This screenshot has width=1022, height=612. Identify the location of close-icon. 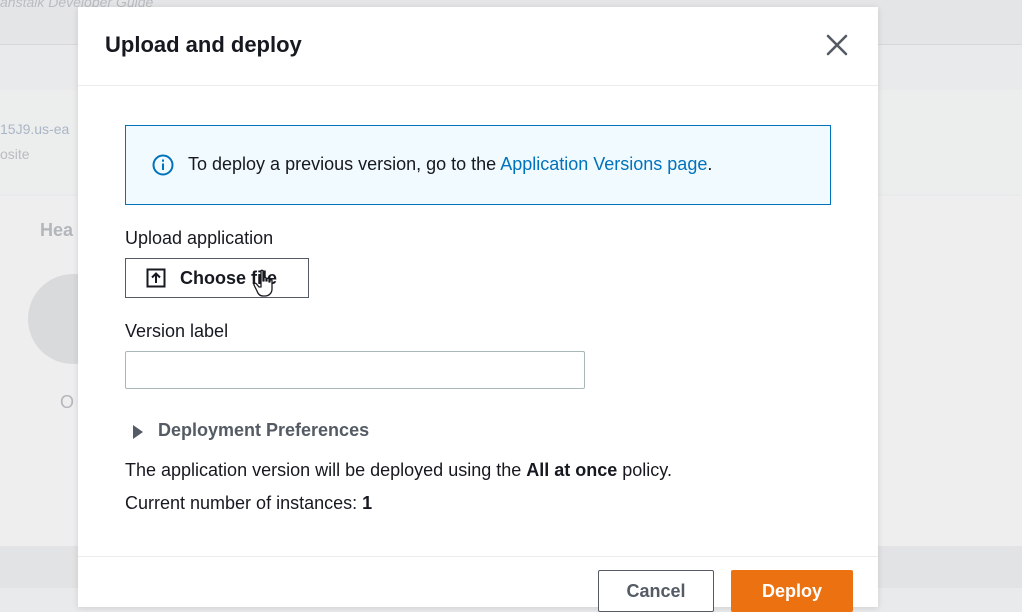
(837, 45).